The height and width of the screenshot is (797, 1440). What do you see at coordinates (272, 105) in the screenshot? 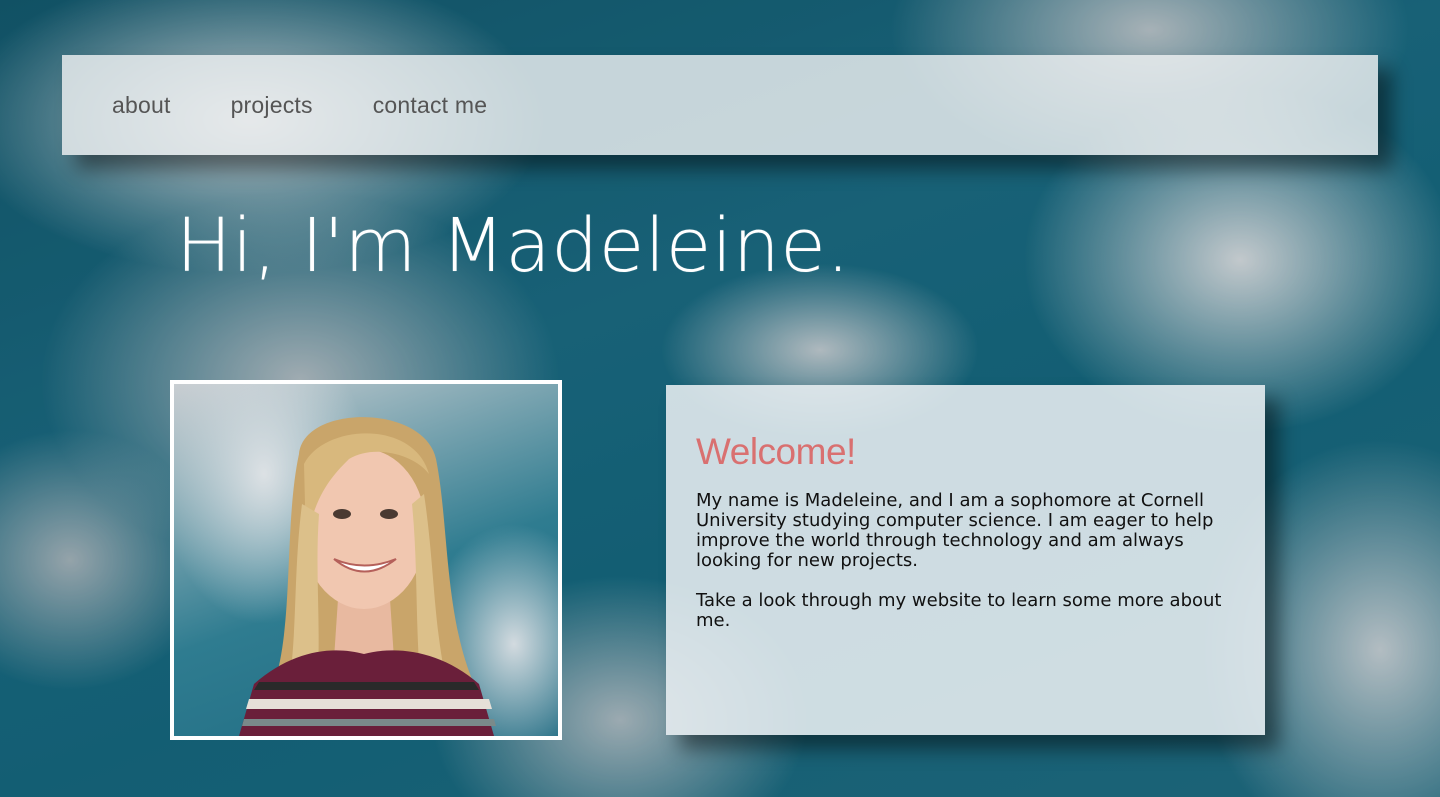
I see `nav-projects-link: projects` at bounding box center [272, 105].